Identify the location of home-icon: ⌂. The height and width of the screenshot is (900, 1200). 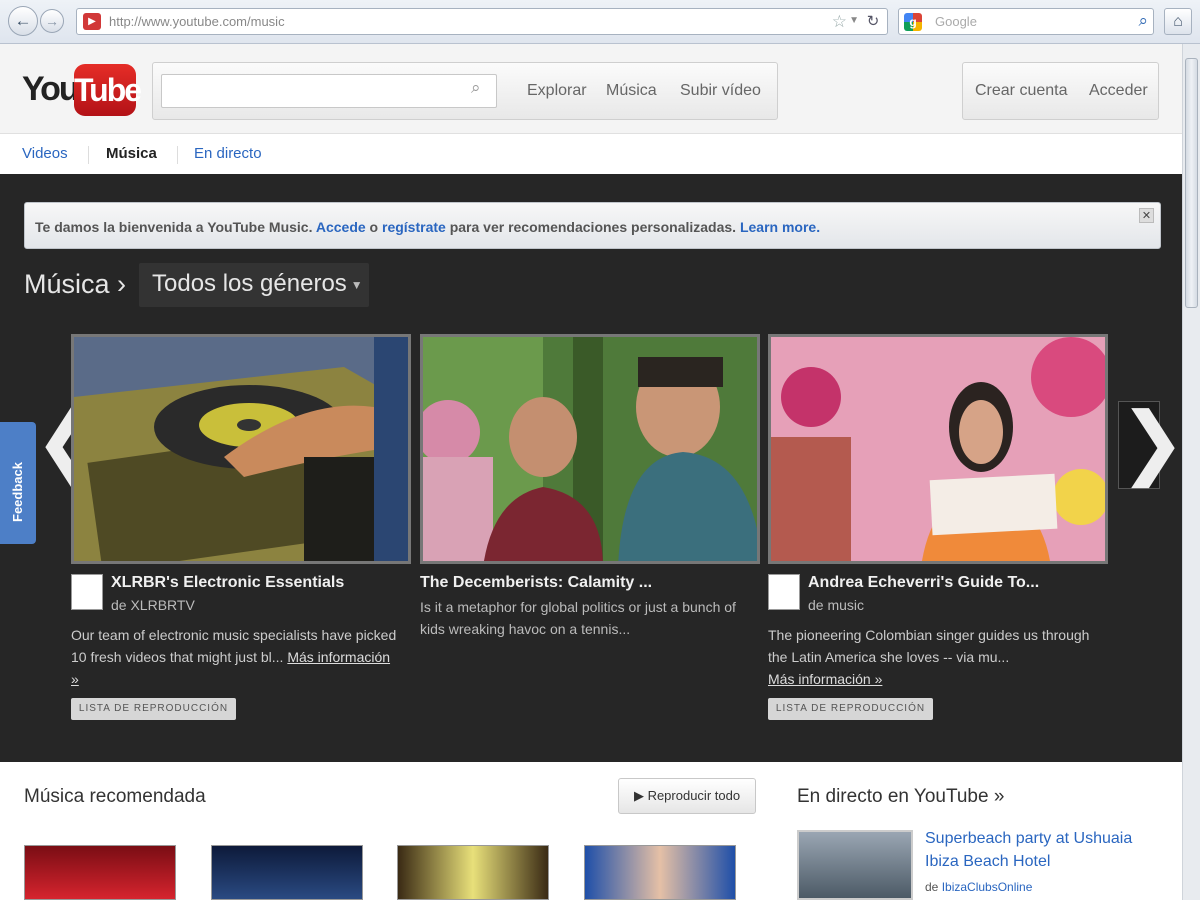
(1178, 21).